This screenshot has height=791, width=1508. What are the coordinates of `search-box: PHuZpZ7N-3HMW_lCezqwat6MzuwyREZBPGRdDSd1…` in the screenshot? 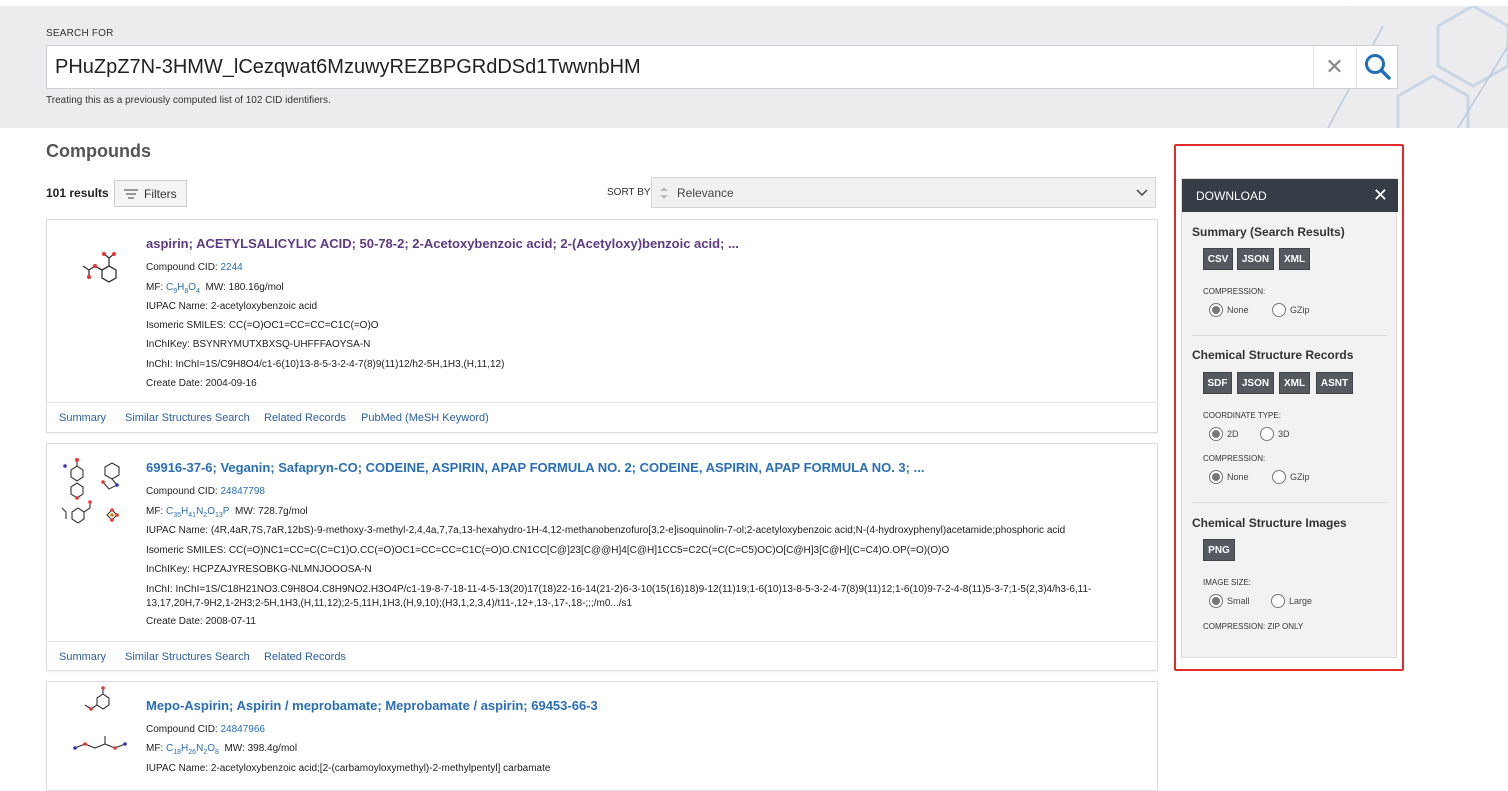 It's located at (722, 67).